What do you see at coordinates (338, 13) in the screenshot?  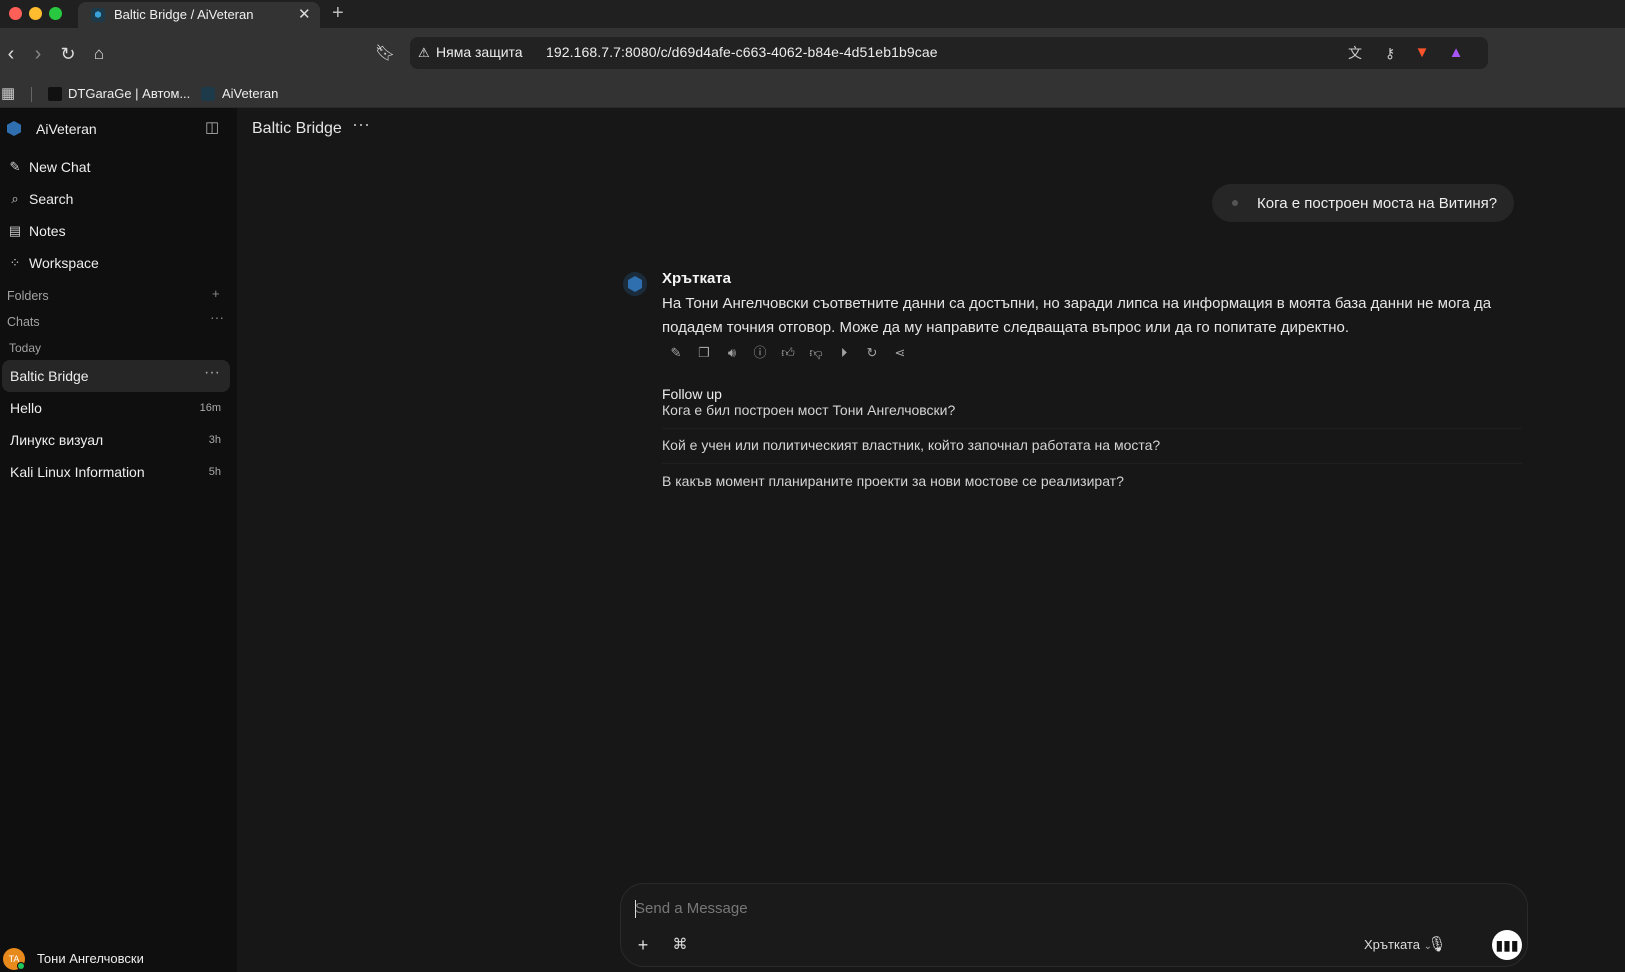 I see `new-tab-icon: +` at bounding box center [338, 13].